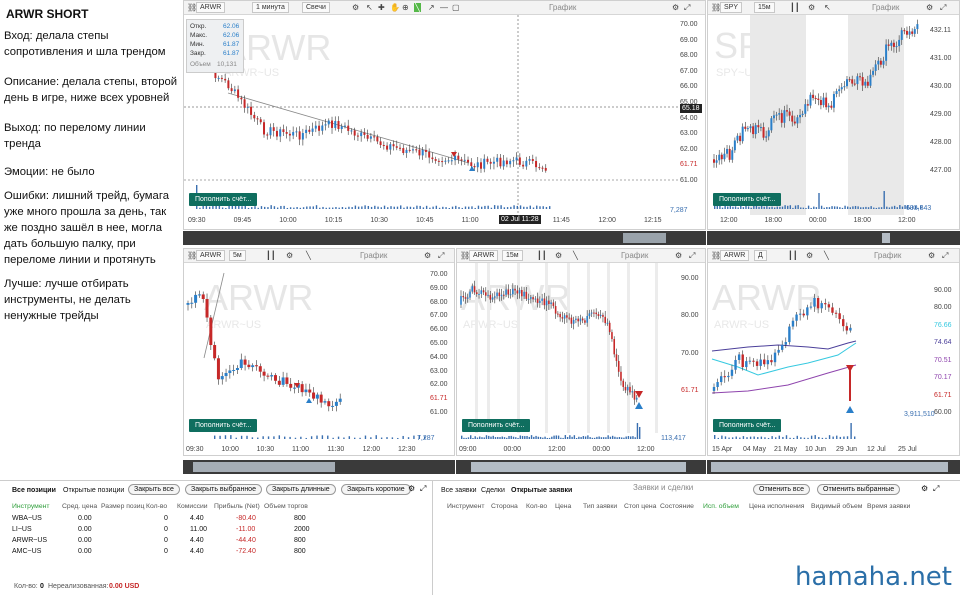  Describe the element at coordinates (677, 506) in the screenshot. I see `col-header: Состояние` at that location.